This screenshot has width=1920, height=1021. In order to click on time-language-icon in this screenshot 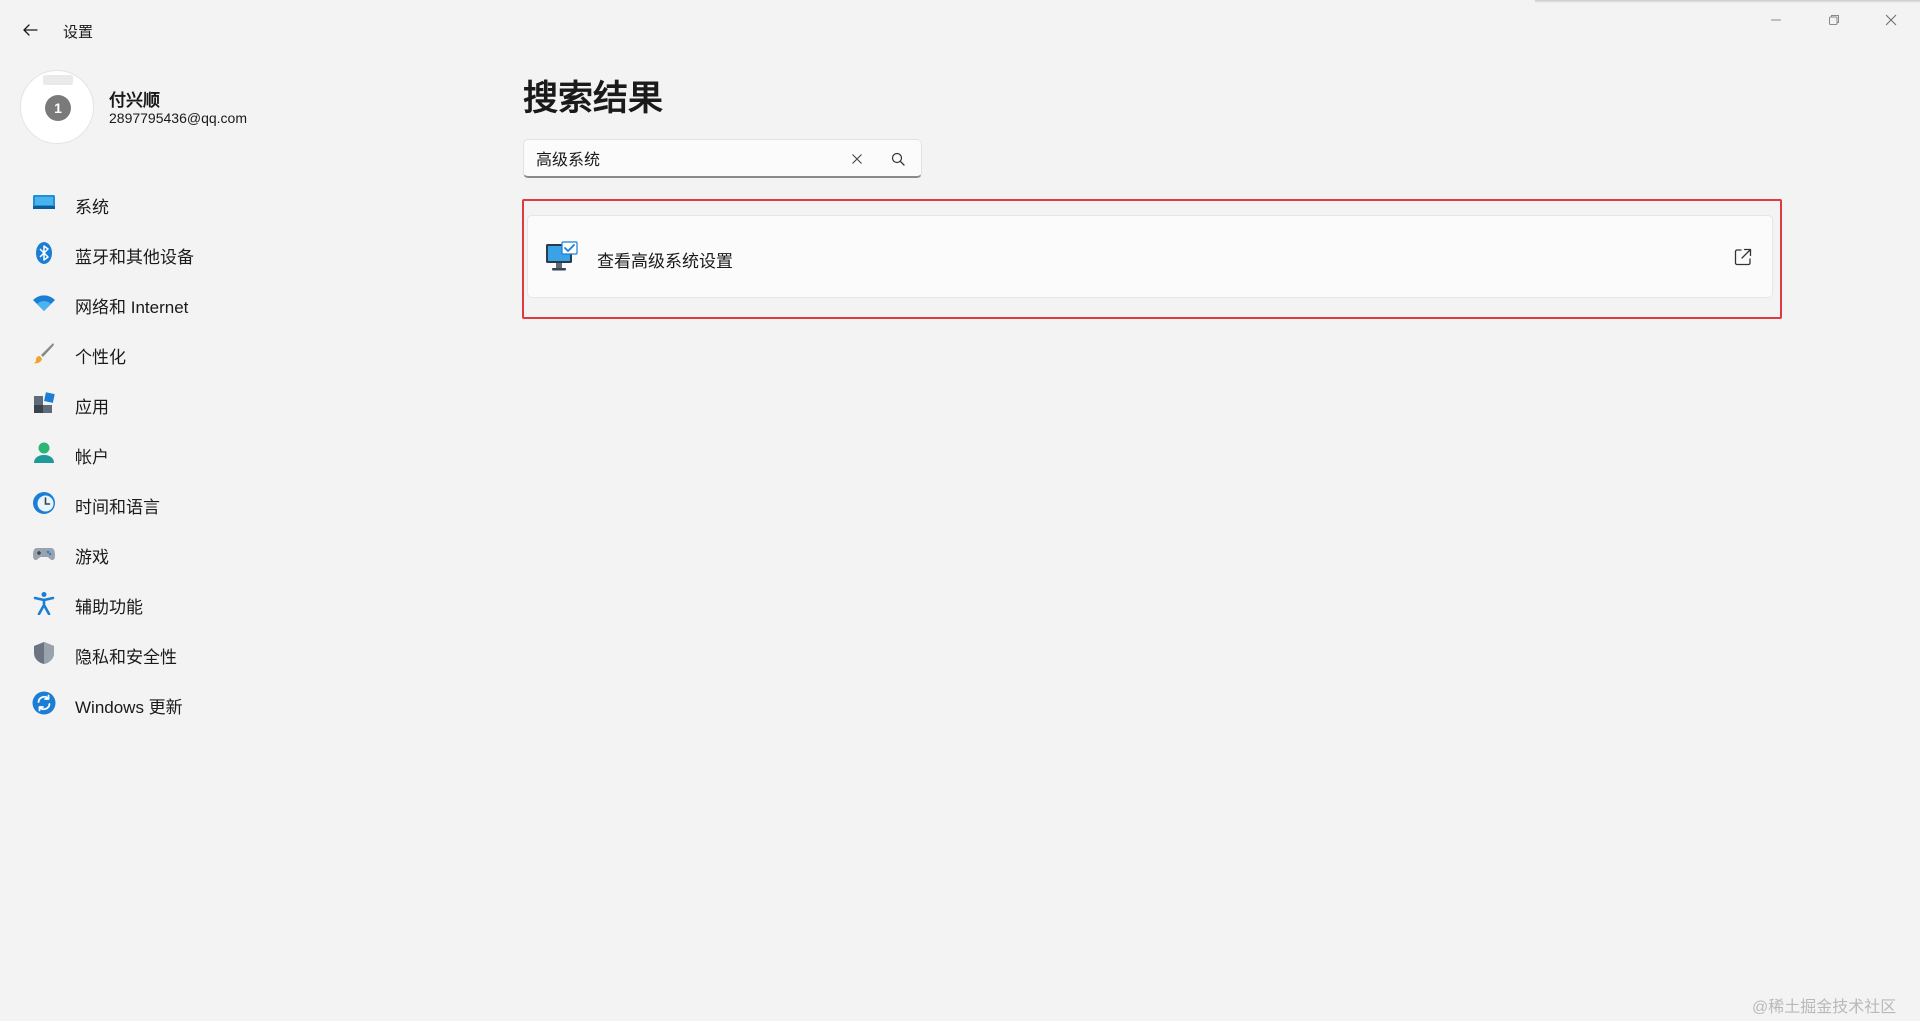, I will do `click(44, 503)`.